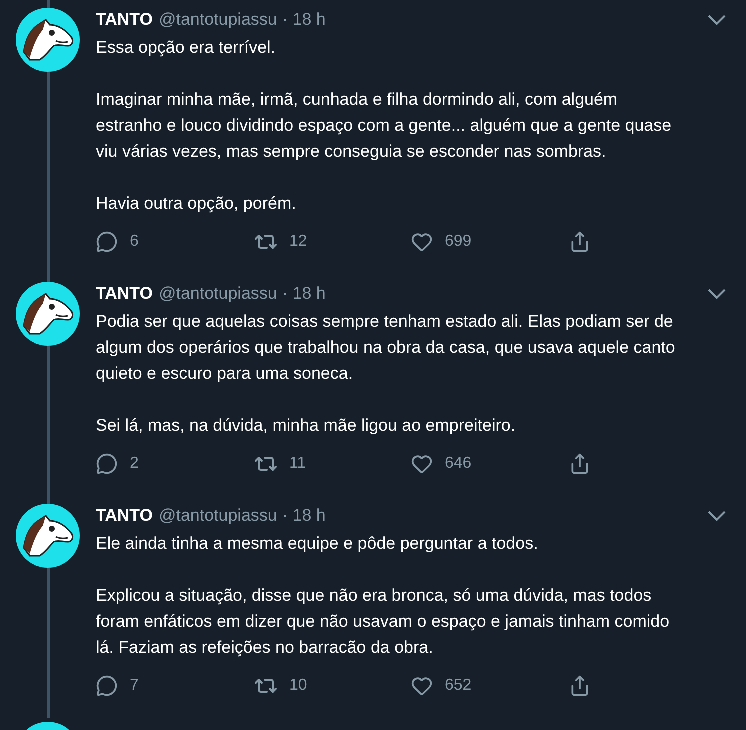 This screenshot has height=730, width=746. What do you see at coordinates (384, 126) in the screenshot?
I see `tweet-text: Imaginar minha mãe, irmã, cunhada e filha dormindo ali, com alguém estranho e louco dividindo espaço com a gente... alguém que a gente quase viu várias vezes, mas sempre conseguia se esconder nas sombras.` at bounding box center [384, 126].